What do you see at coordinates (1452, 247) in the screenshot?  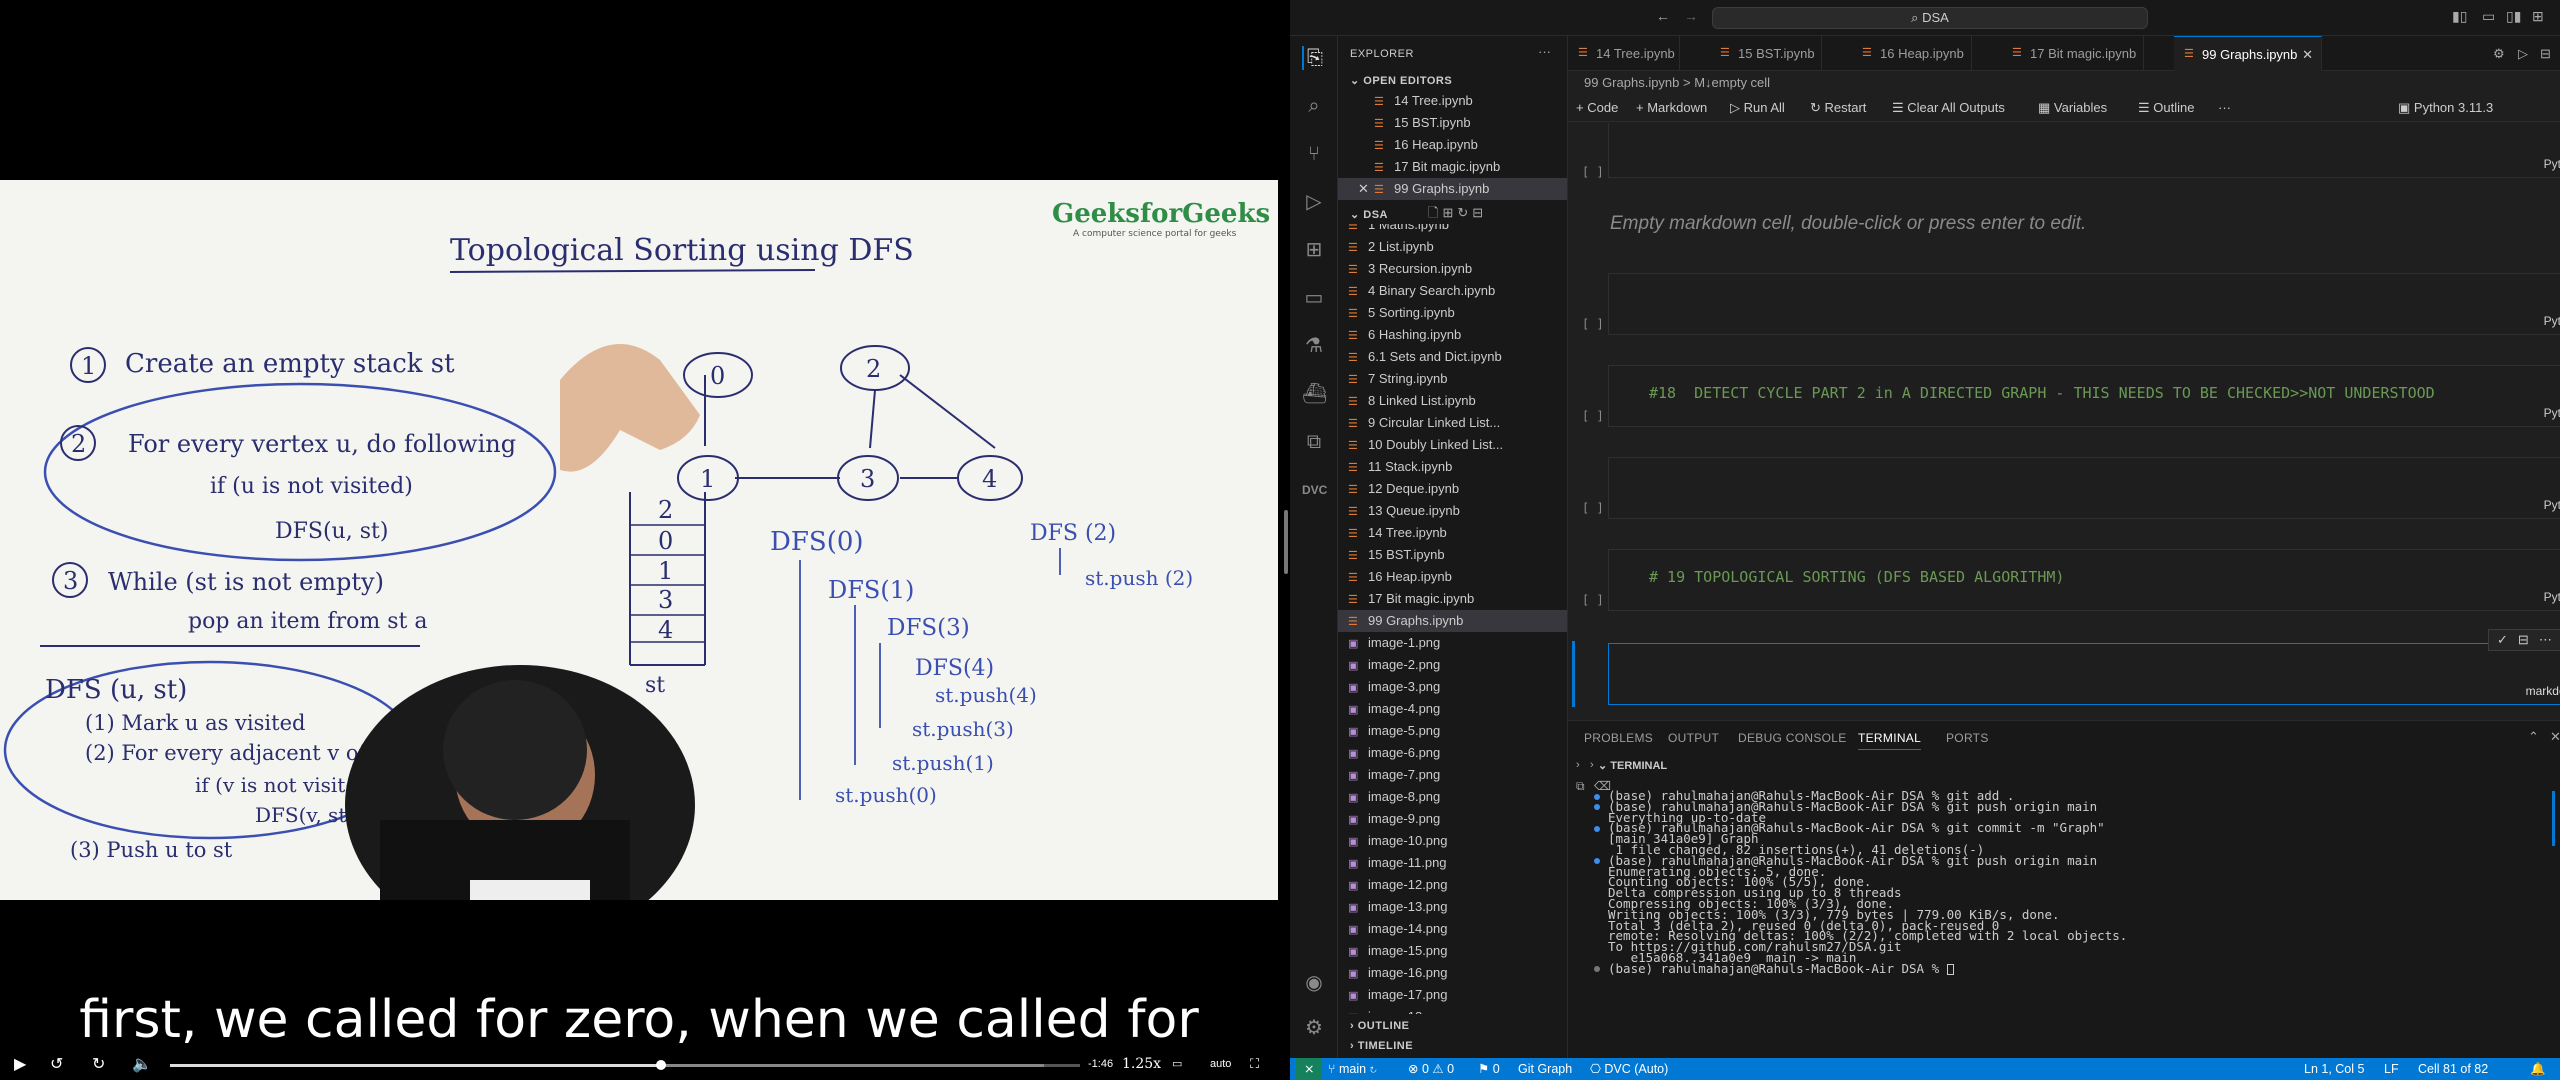 I see `file-tree-item: ☰ 2 List.ipynb` at bounding box center [1452, 247].